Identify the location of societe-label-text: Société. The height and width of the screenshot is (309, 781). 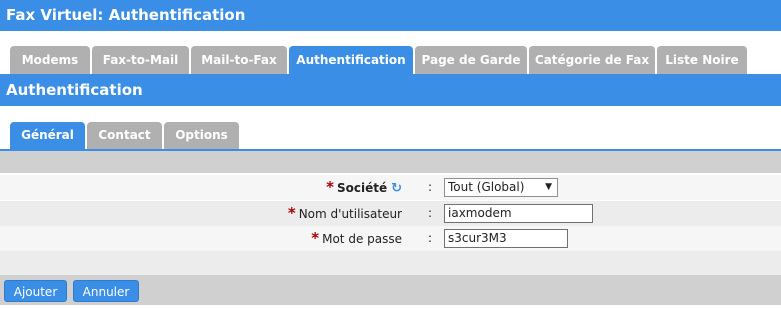
(362, 188).